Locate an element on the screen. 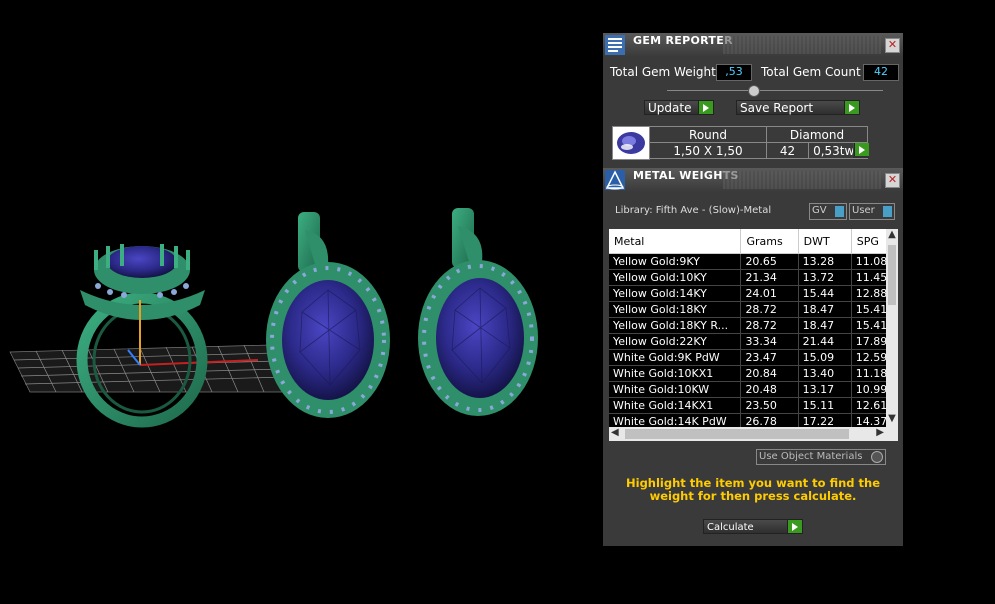  column-header: Metal is located at coordinates (675, 241).